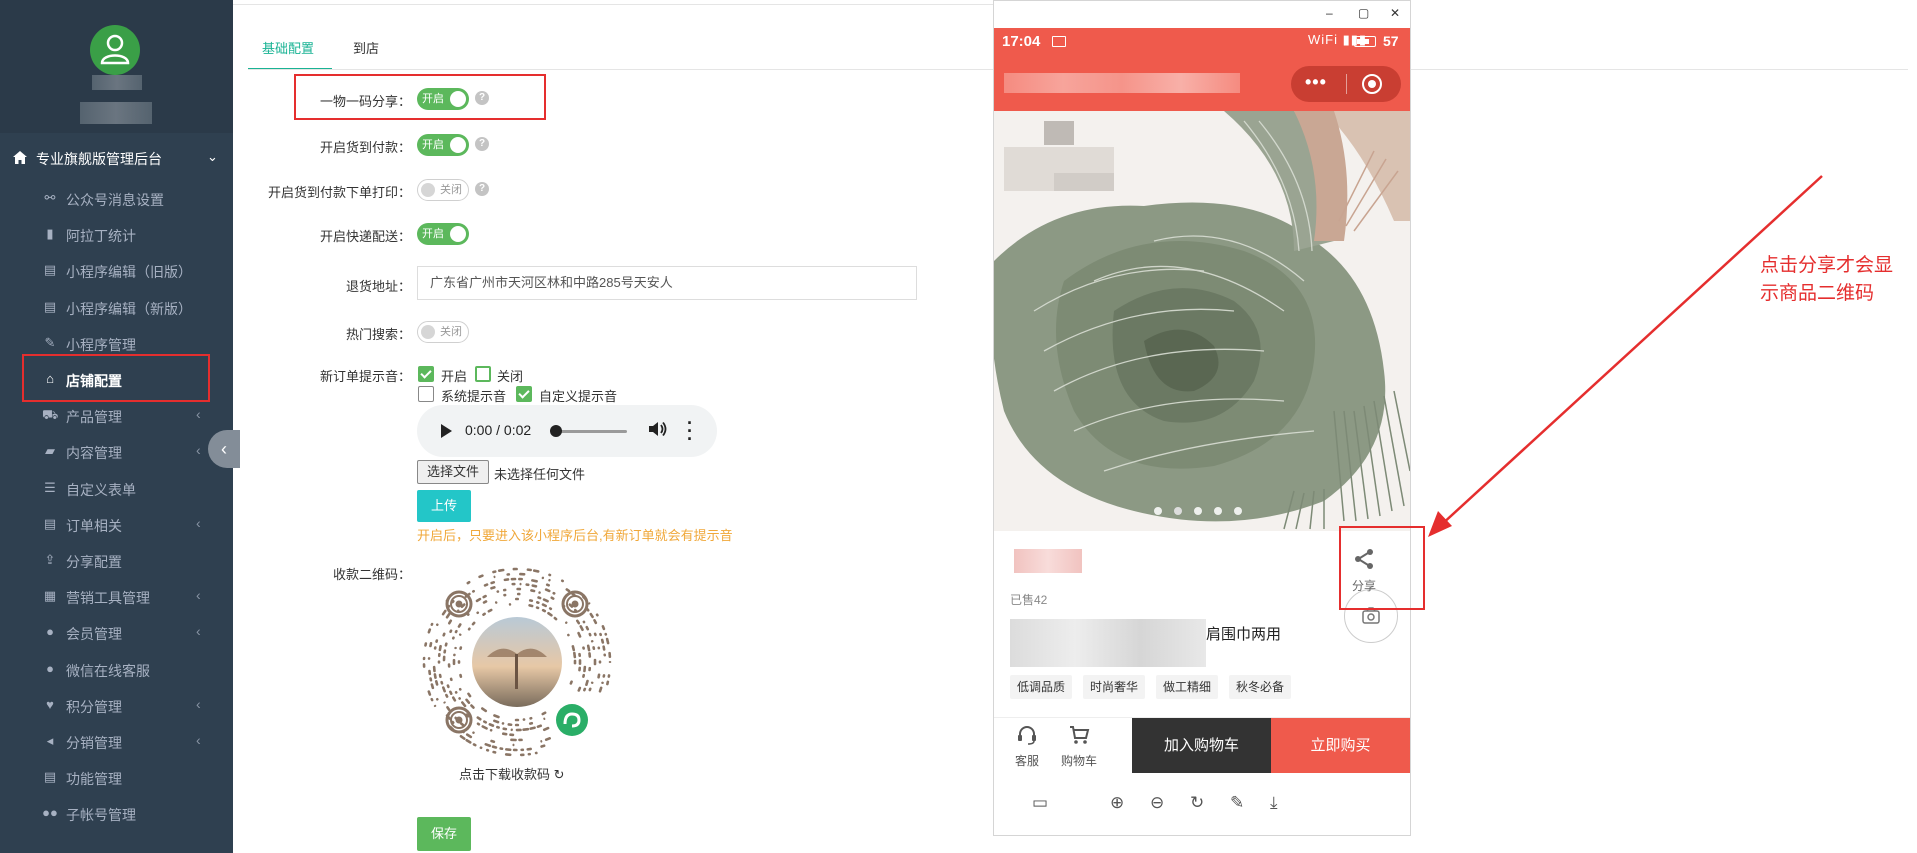  What do you see at coordinates (590, 431) in the screenshot?
I see `audio-progress-track` at bounding box center [590, 431].